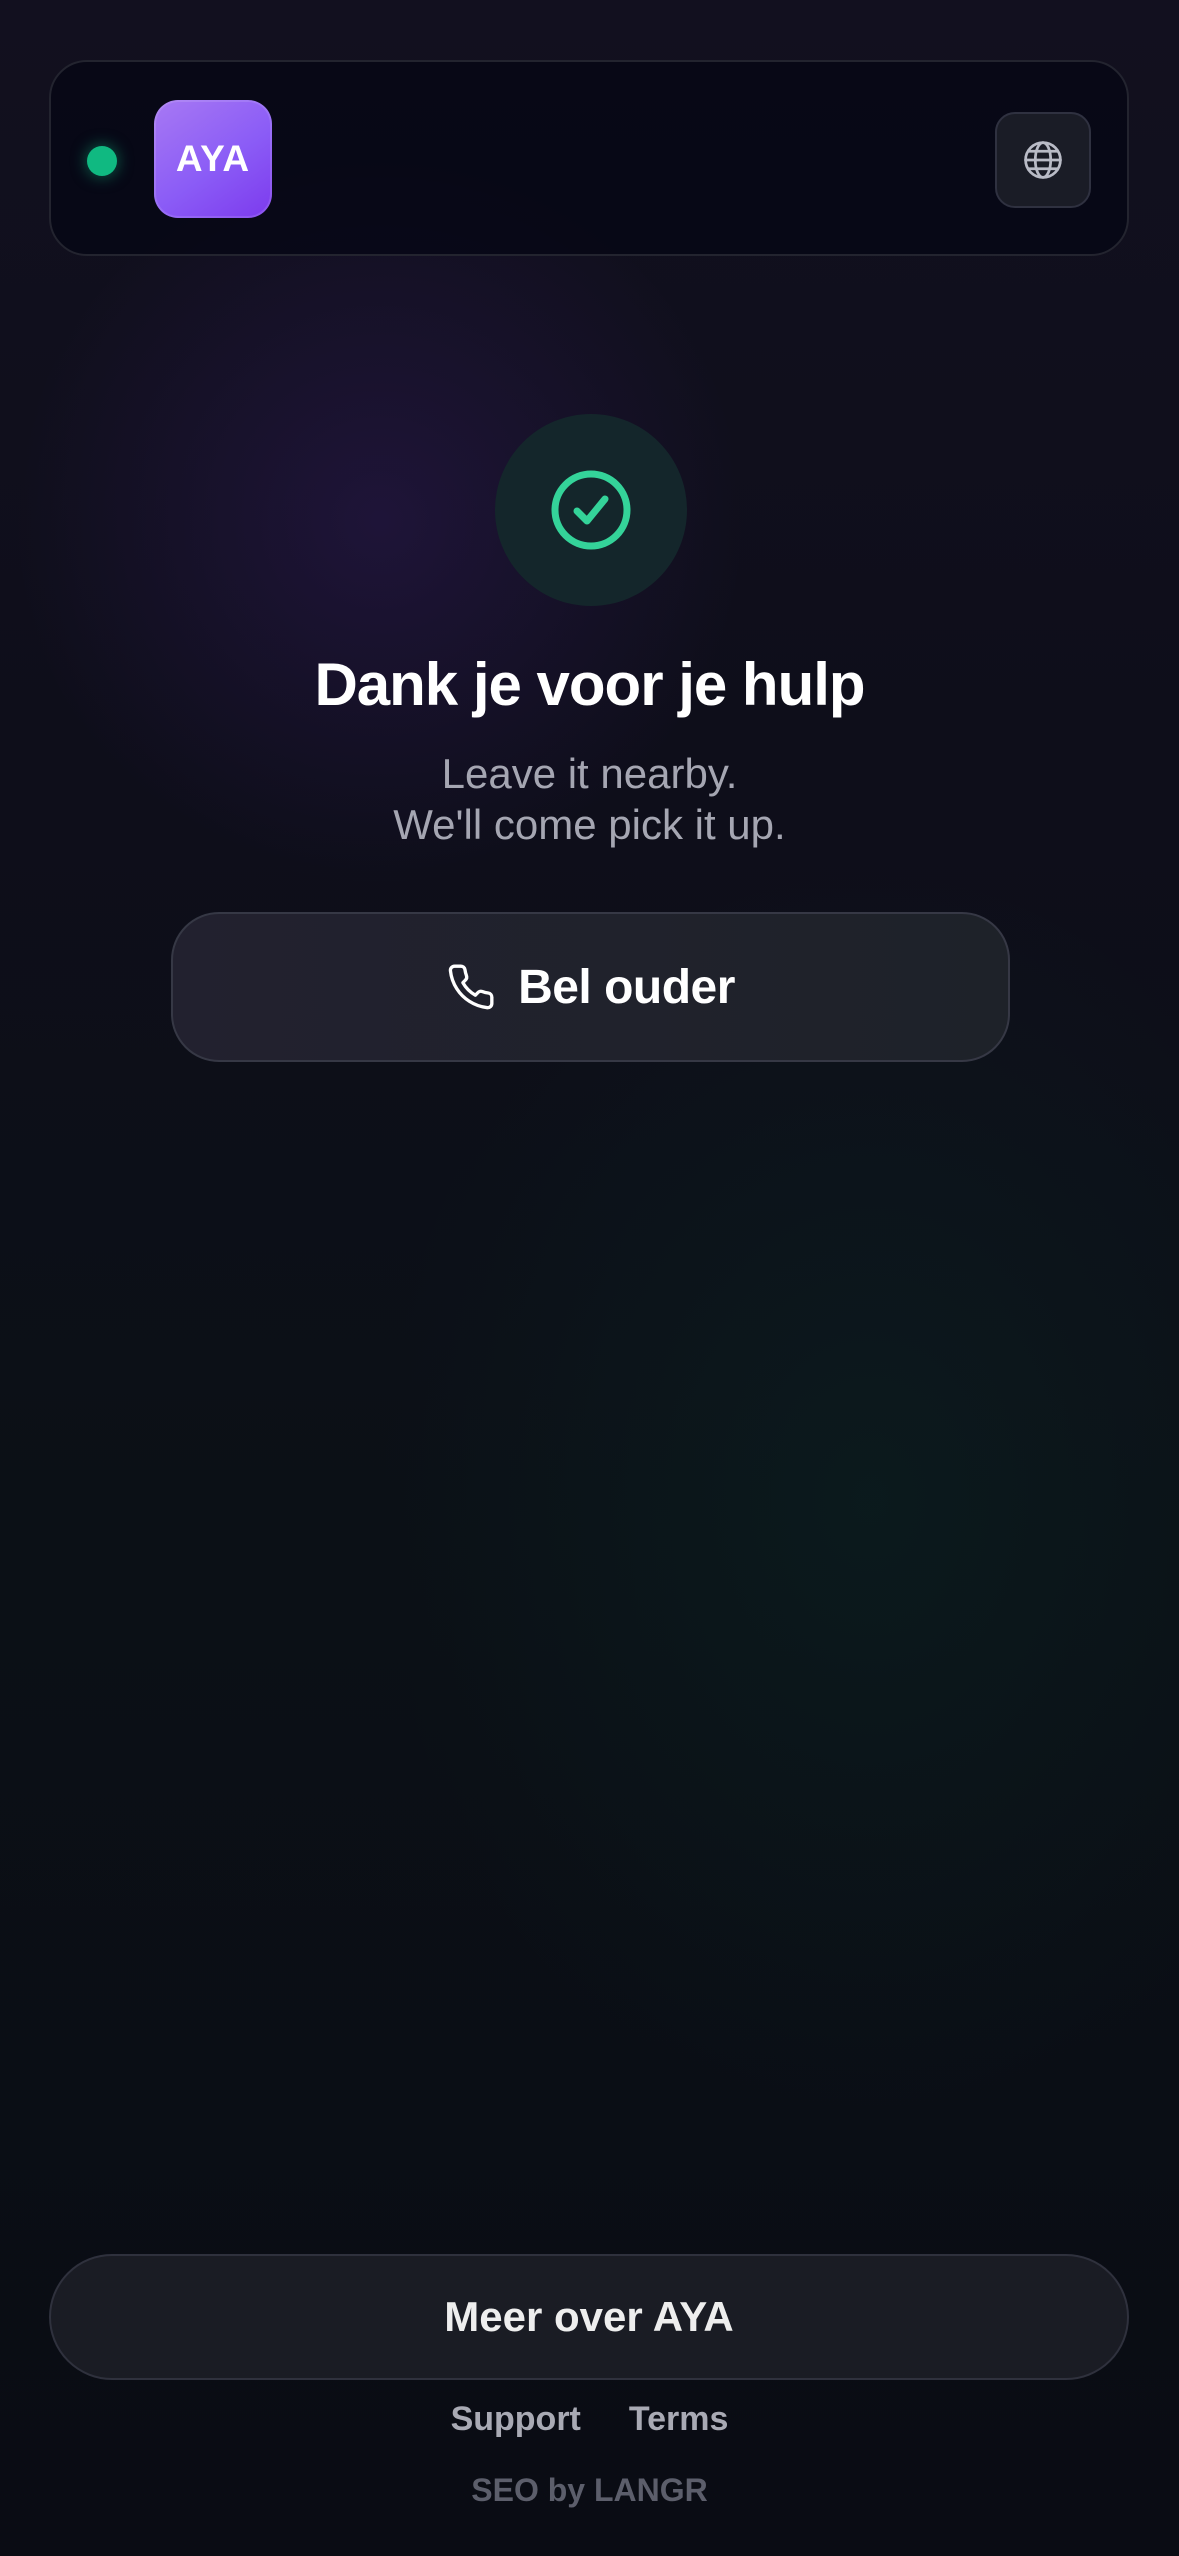 This screenshot has height=2556, width=1179. I want to click on call-parent-button: Bel ouder, so click(590, 987).